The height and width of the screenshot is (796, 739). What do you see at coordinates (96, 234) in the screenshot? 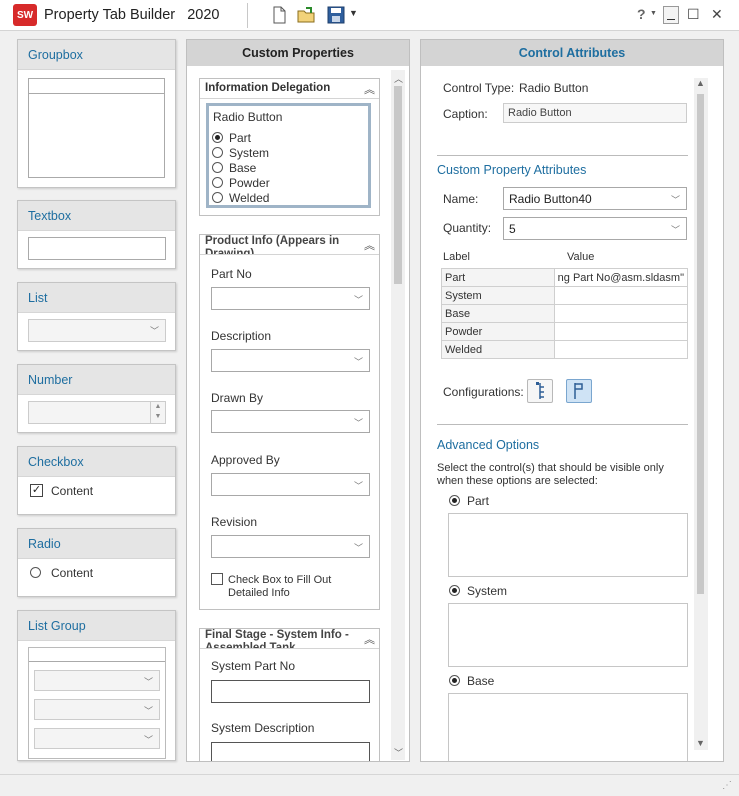
I see `toolbox-textbox: Textbox` at bounding box center [96, 234].